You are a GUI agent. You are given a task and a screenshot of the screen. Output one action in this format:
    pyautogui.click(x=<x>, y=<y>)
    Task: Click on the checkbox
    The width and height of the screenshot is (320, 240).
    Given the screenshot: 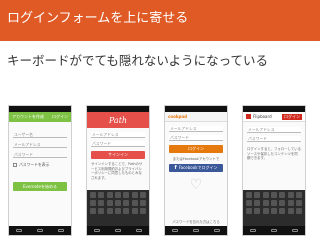 What is the action you would take?
    pyautogui.click(x=15, y=165)
    